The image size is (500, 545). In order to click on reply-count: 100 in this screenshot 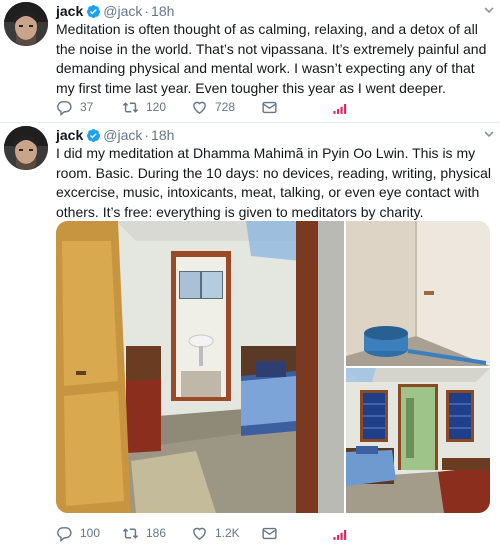, I will do `click(90, 533)`.